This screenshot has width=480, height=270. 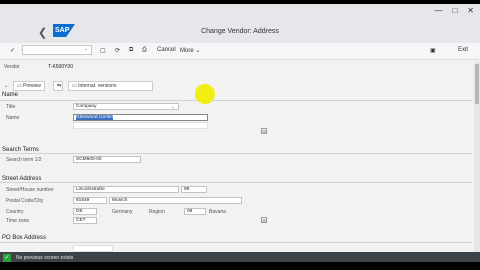 I want to click on name-field: Glenwood Center, so click(x=140, y=117).